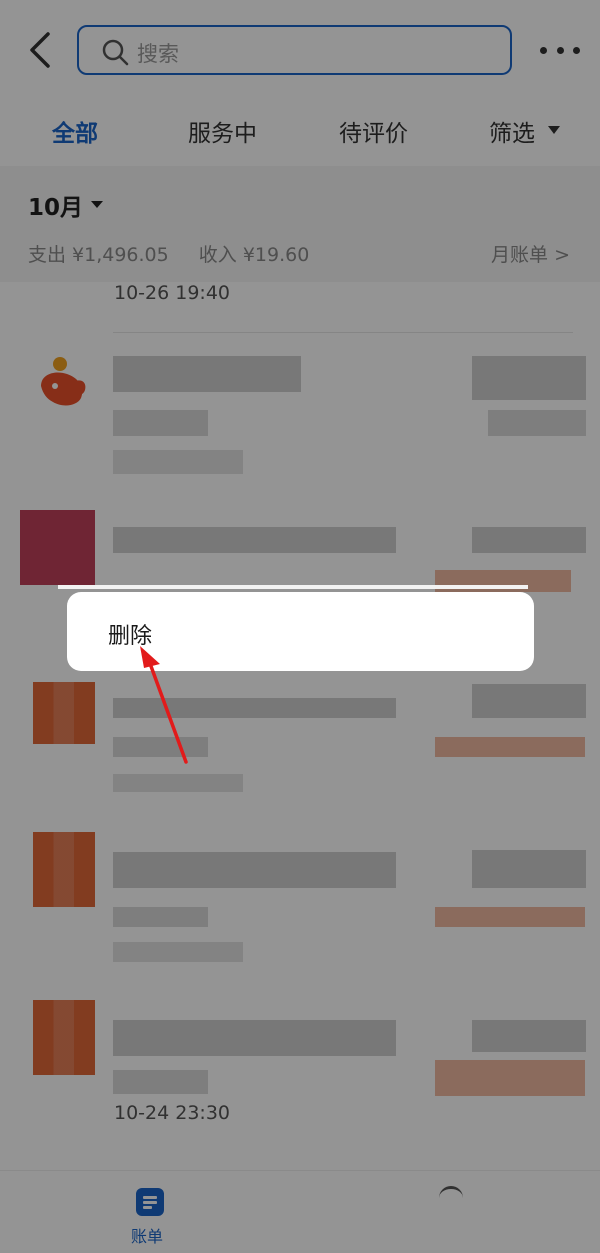 The height and width of the screenshot is (1253, 600). What do you see at coordinates (293, 587) in the screenshot?
I see `selected-row-highlight` at bounding box center [293, 587].